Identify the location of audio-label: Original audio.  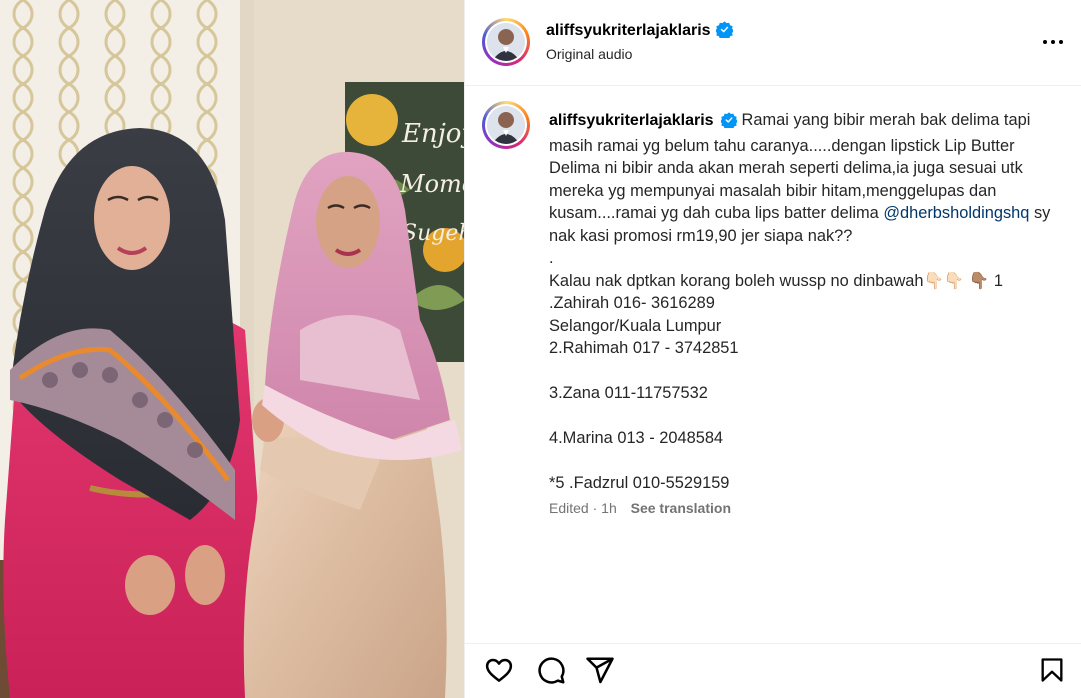
(589, 54).